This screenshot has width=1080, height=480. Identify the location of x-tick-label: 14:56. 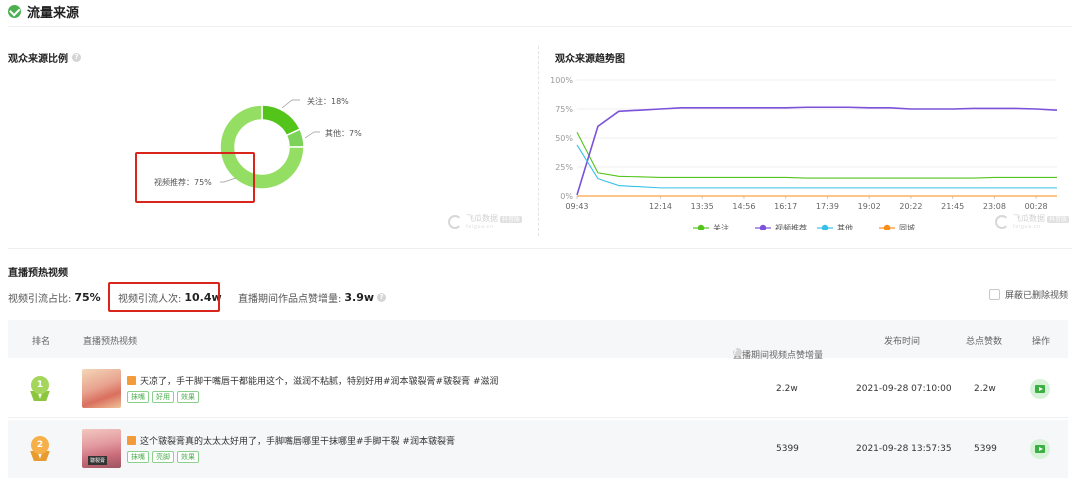
(743, 206).